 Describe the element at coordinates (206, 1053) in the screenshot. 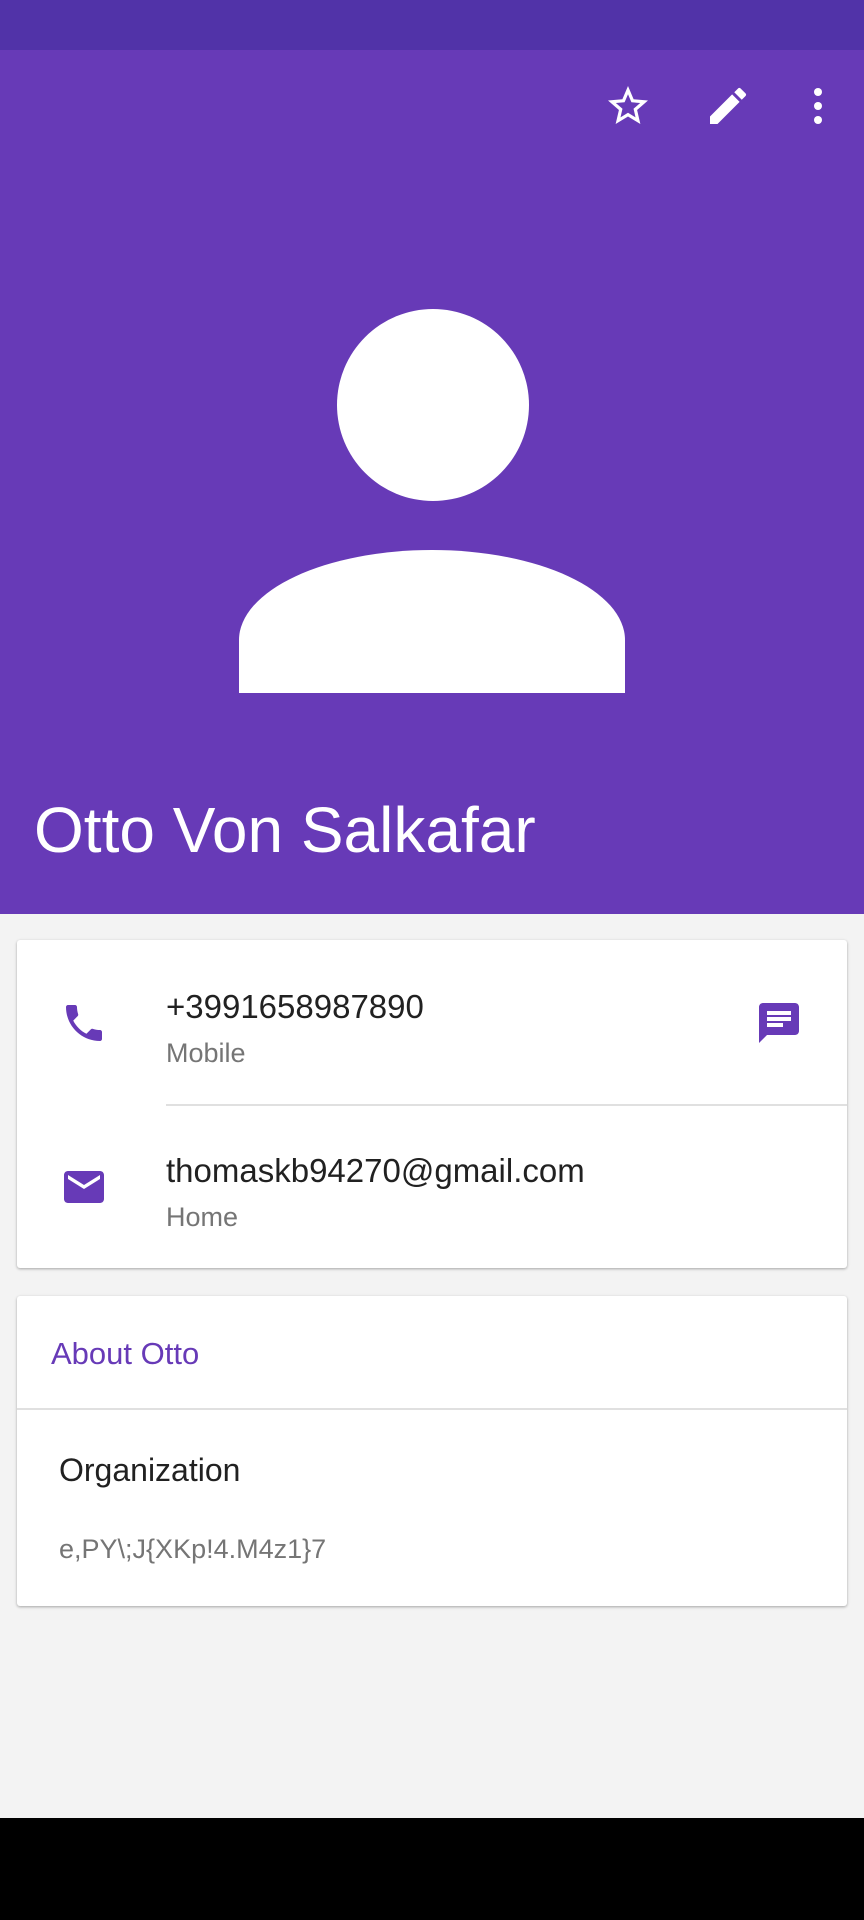

I see `phone-type: Mobile` at that location.